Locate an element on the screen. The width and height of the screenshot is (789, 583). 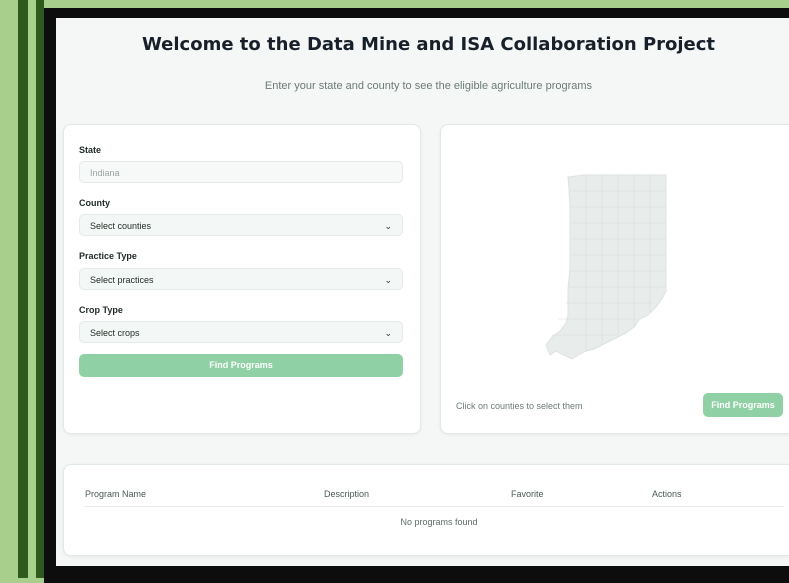
state-input: Indiana is located at coordinates (241, 172).